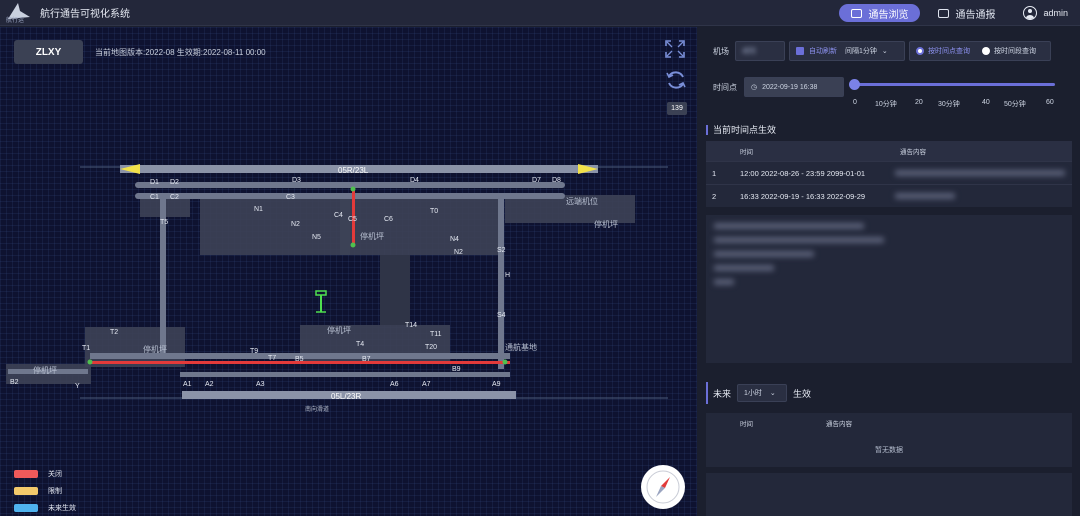 The width and height of the screenshot is (1080, 516). I want to click on auto-refresh-label: 自动刷新, so click(823, 51).